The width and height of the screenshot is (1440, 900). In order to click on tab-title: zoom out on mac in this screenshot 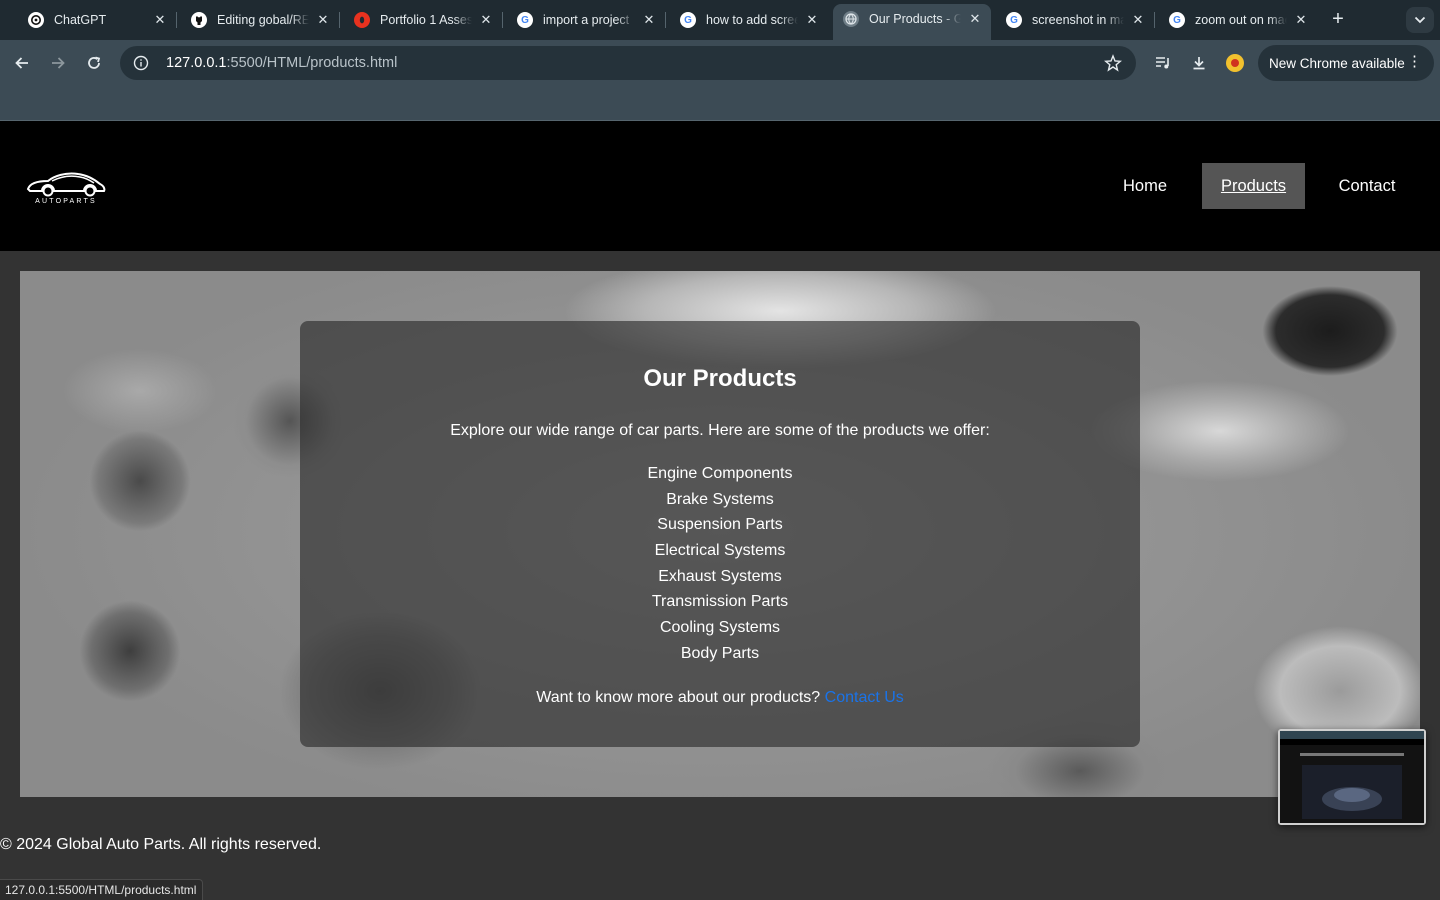, I will do `click(1241, 20)`.